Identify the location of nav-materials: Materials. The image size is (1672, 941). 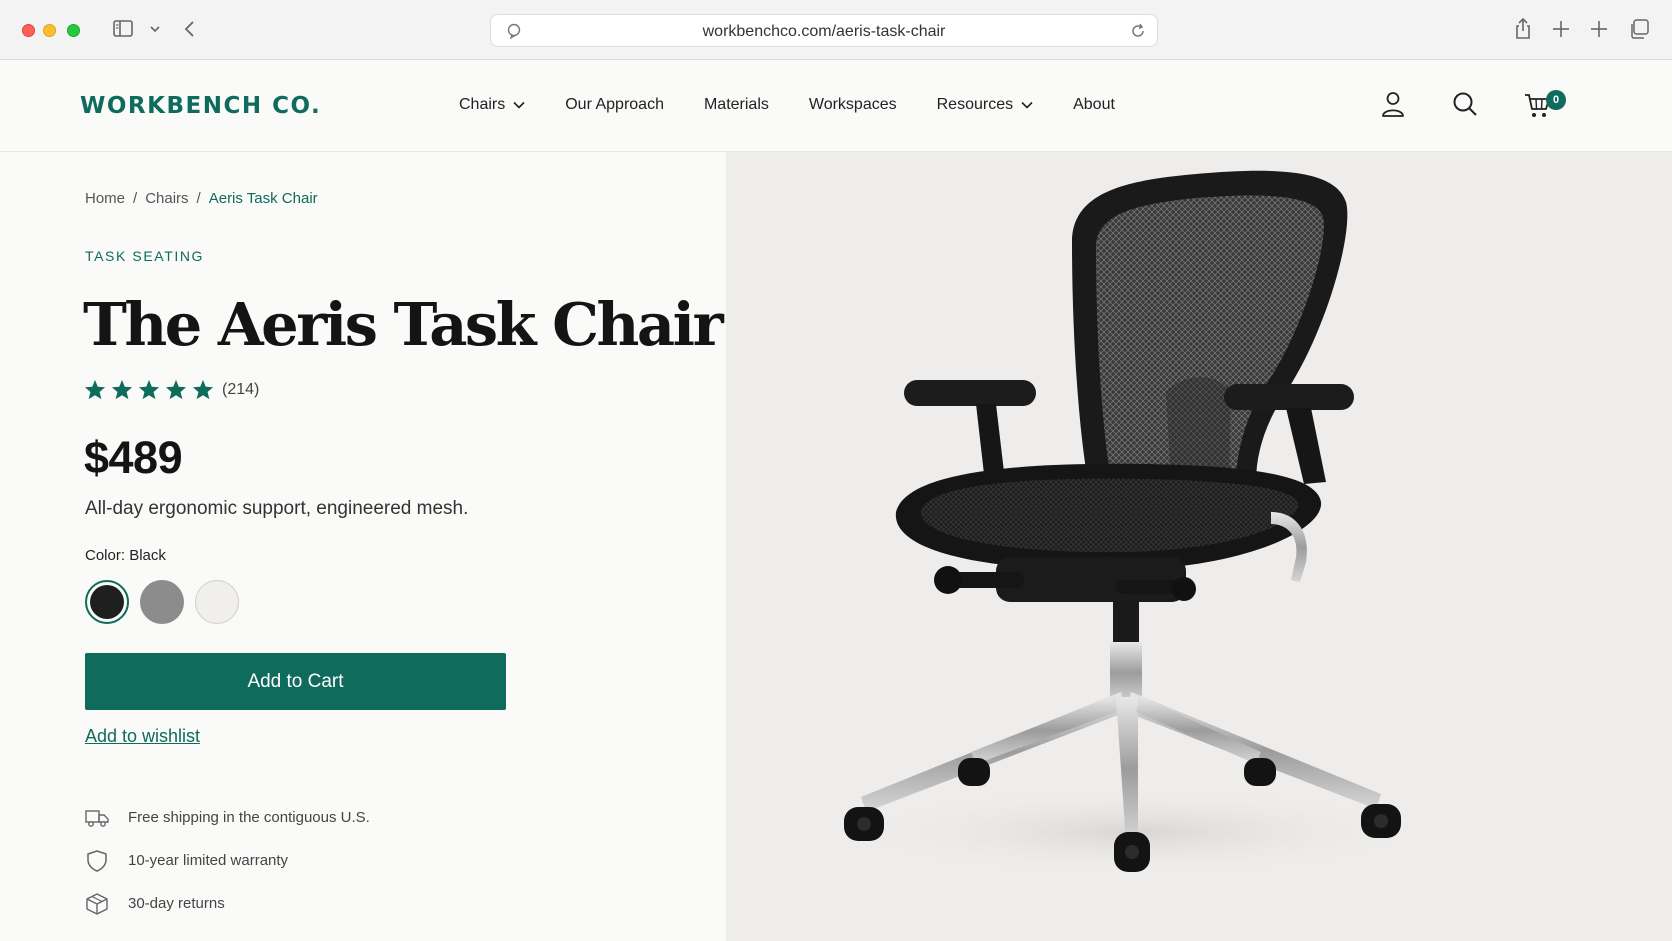
(736, 105).